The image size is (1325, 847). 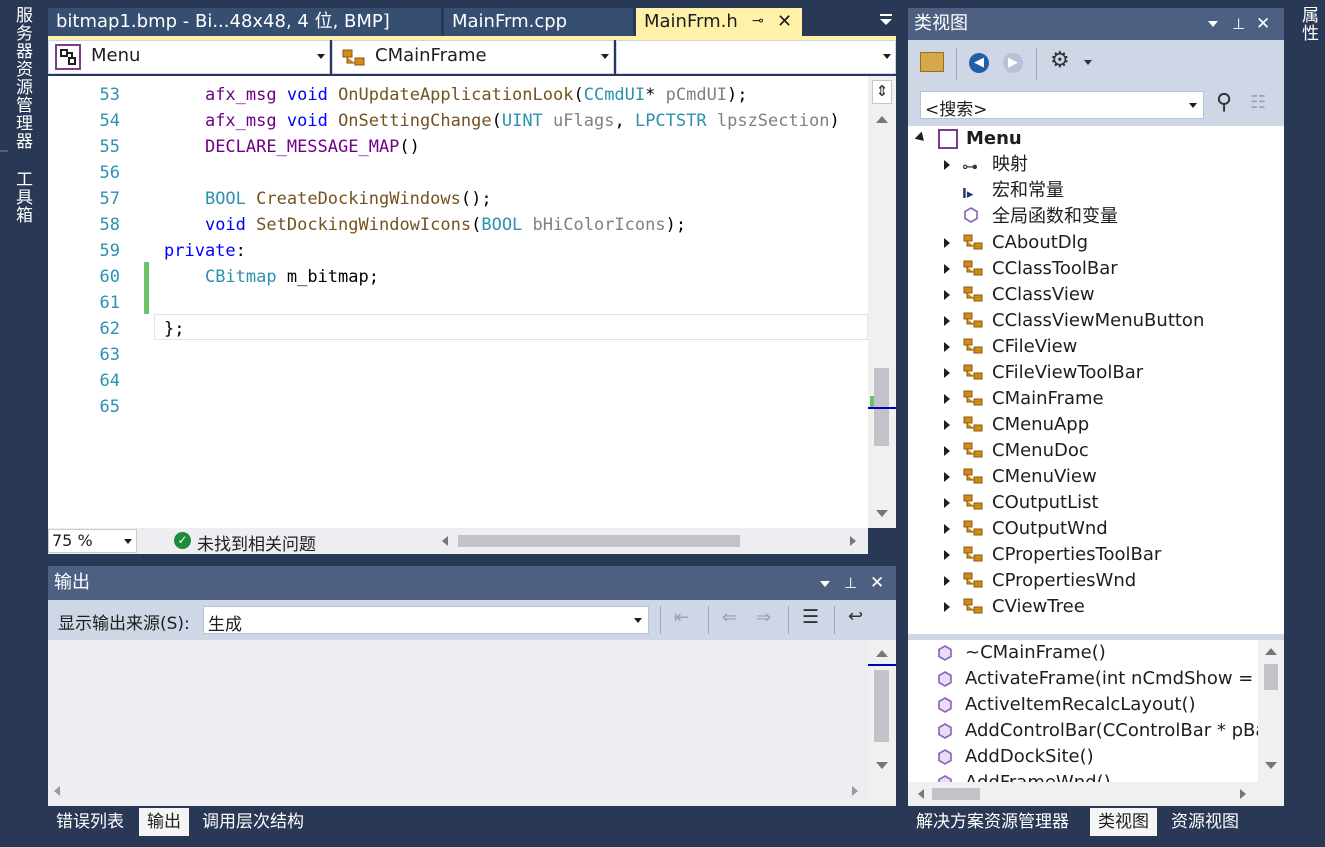 What do you see at coordinates (763, 617) in the screenshot?
I see `next-message-icon: ⇒` at bounding box center [763, 617].